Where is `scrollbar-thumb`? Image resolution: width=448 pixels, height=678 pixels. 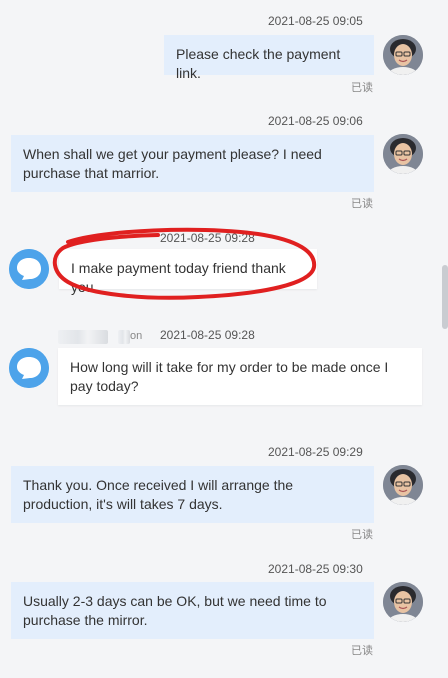 scrollbar-thumb is located at coordinates (445, 297).